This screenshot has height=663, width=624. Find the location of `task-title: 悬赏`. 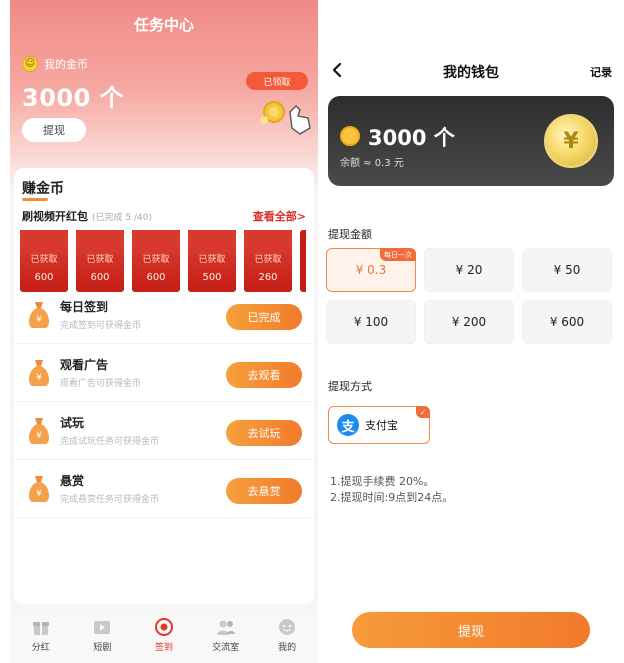

task-title: 悬赏 is located at coordinates (72, 481).